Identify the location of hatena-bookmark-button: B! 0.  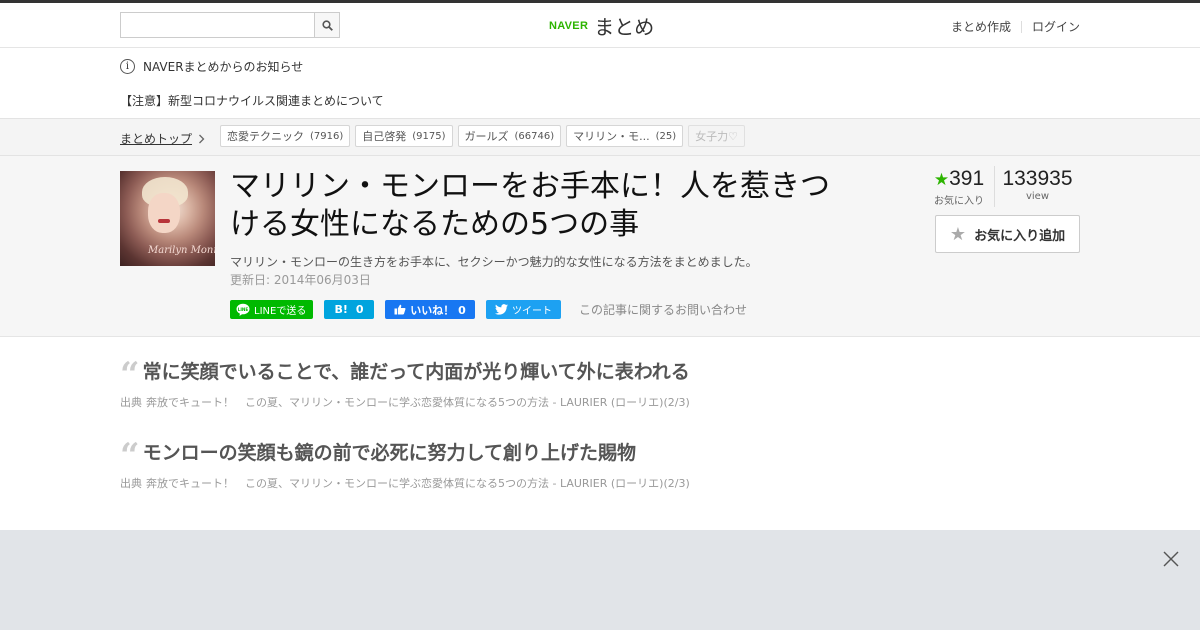
(349, 309).